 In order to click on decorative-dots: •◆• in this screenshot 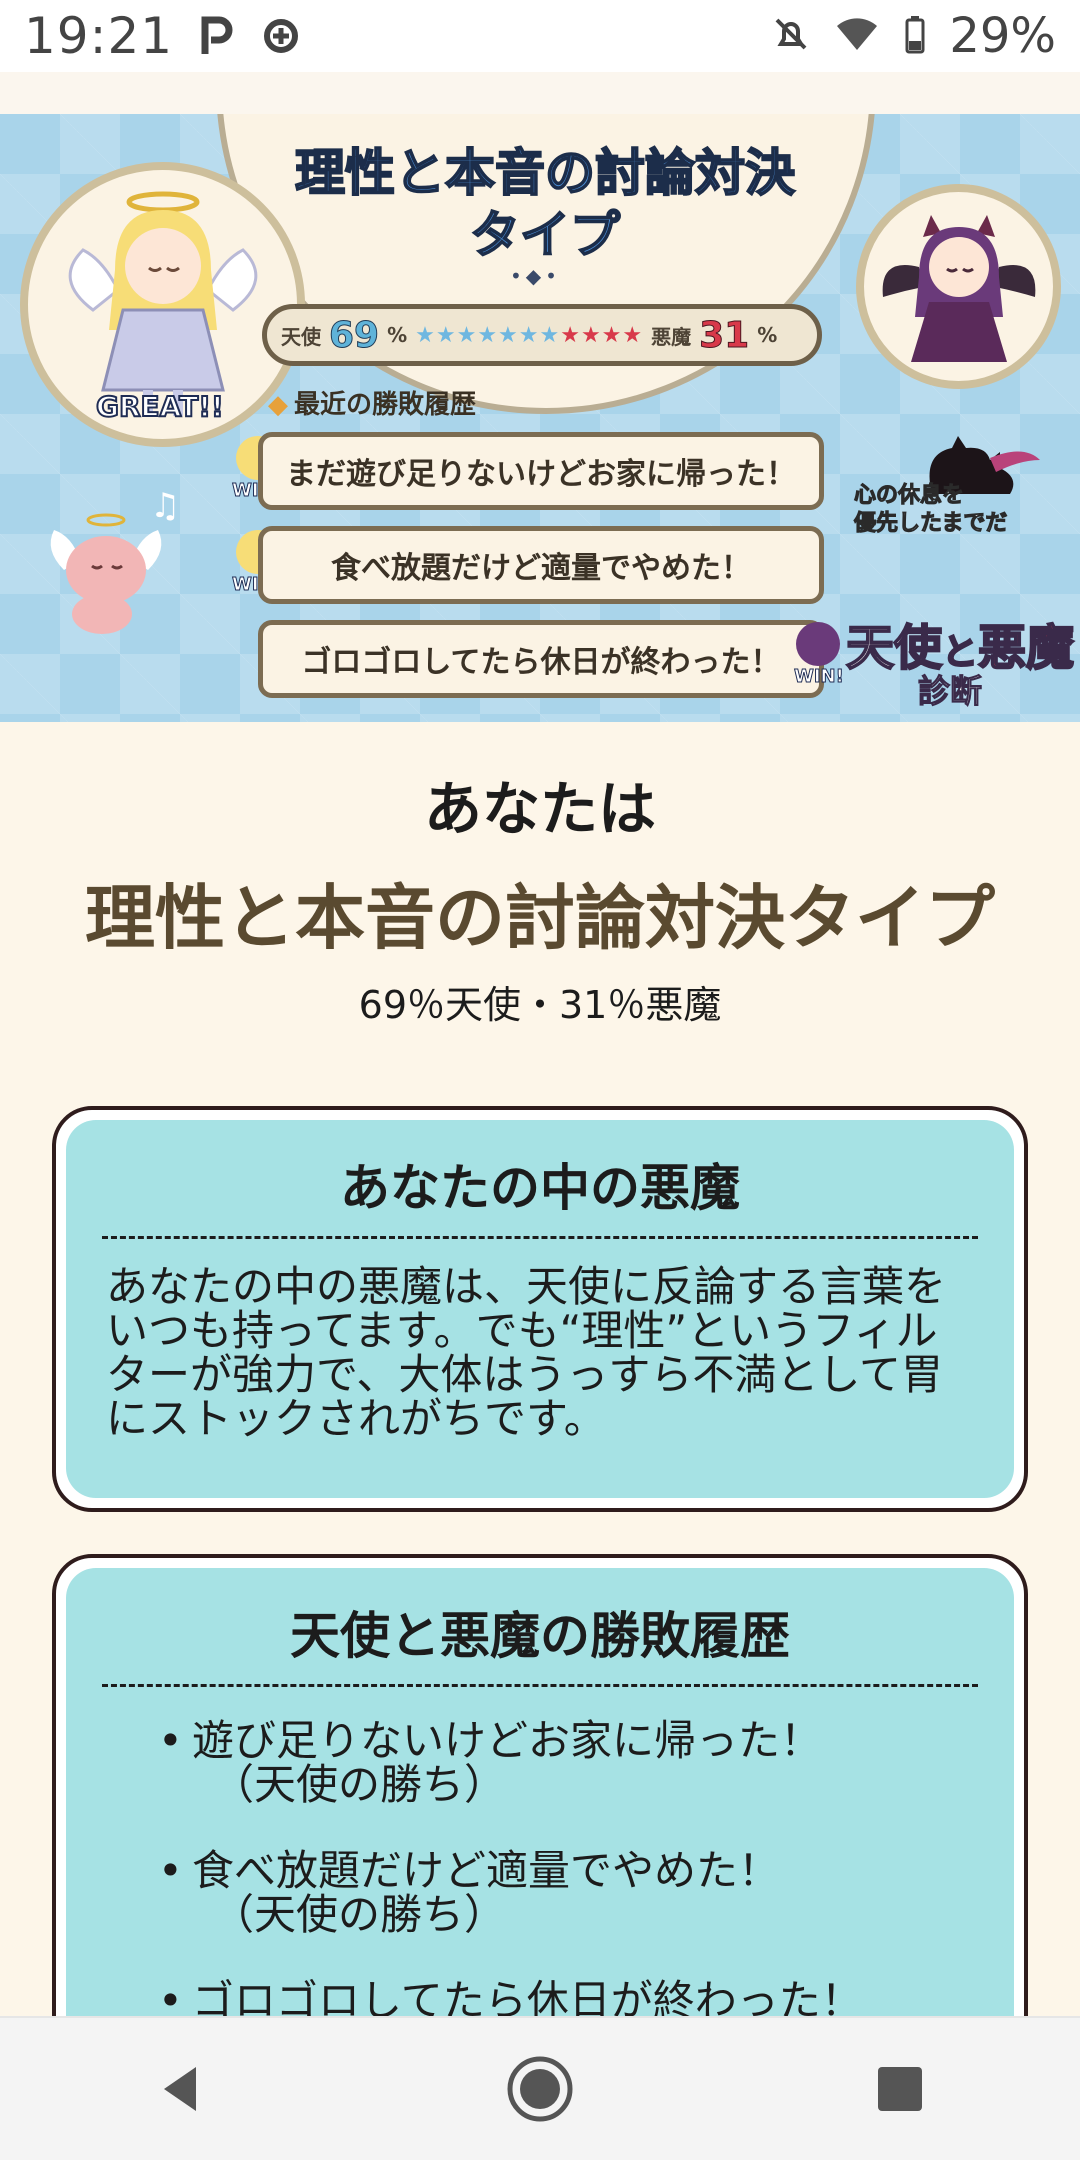, I will do `click(535, 276)`.